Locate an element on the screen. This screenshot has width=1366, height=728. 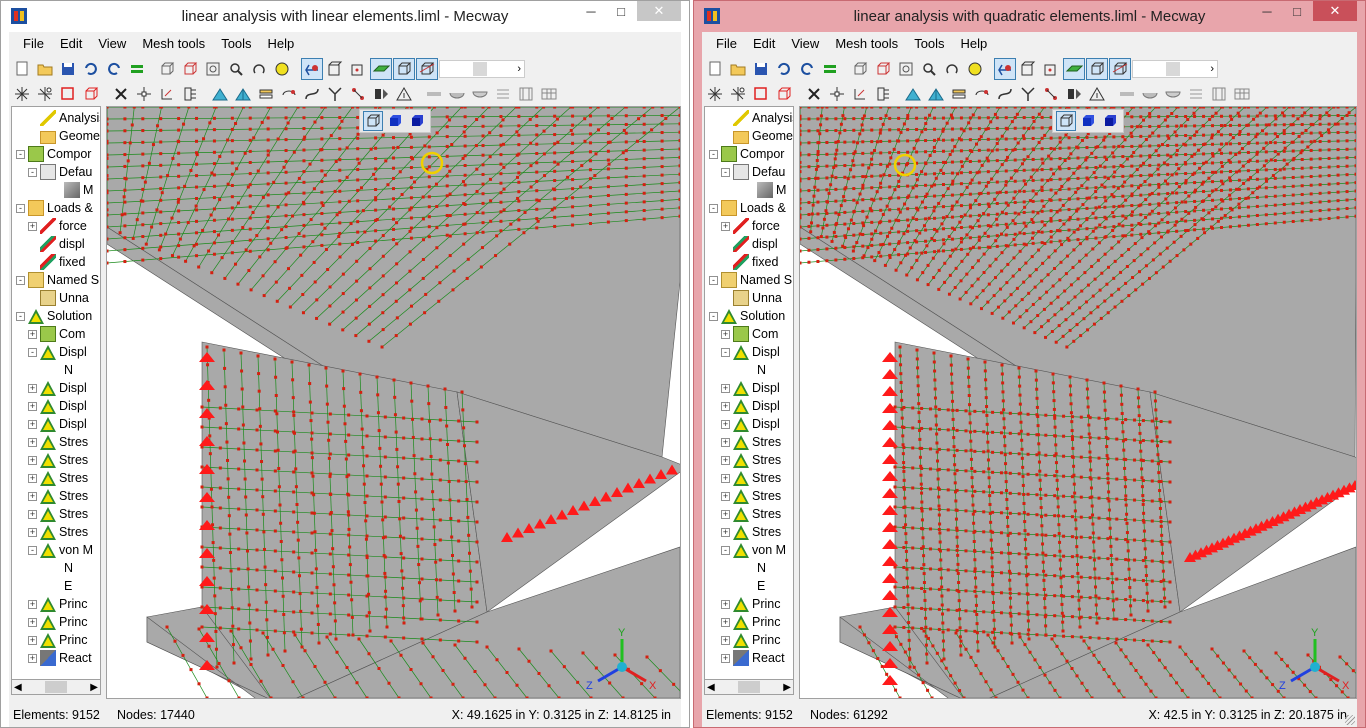
tree-item: + React is located at coordinates (753, 658).